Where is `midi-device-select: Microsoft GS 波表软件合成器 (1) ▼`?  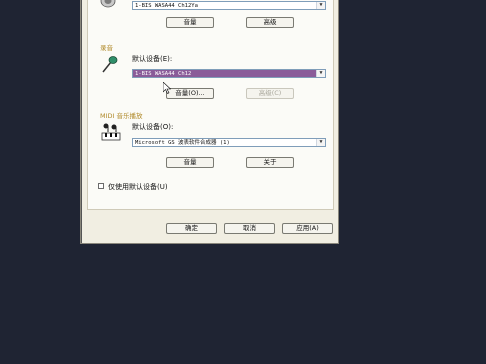 midi-device-select: Microsoft GS 波表软件合成器 (1) ▼ is located at coordinates (229, 142).